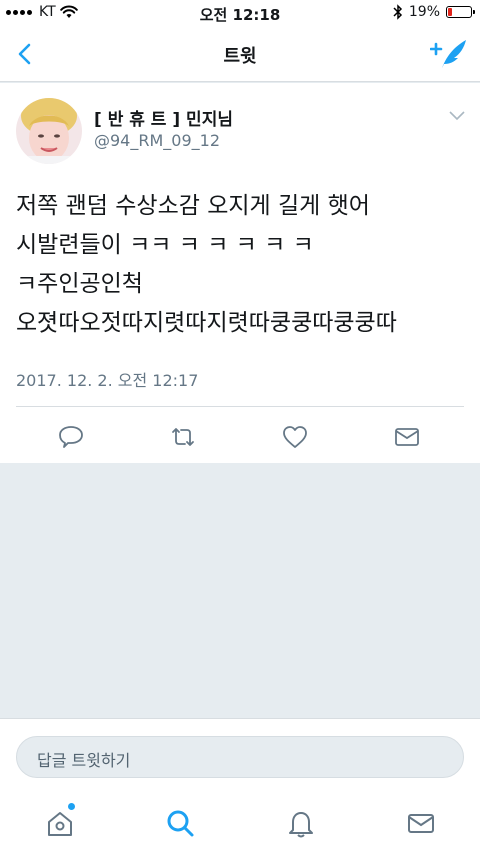 The width and height of the screenshot is (480, 854). I want to click on notifications-bell-icon, so click(301, 823).